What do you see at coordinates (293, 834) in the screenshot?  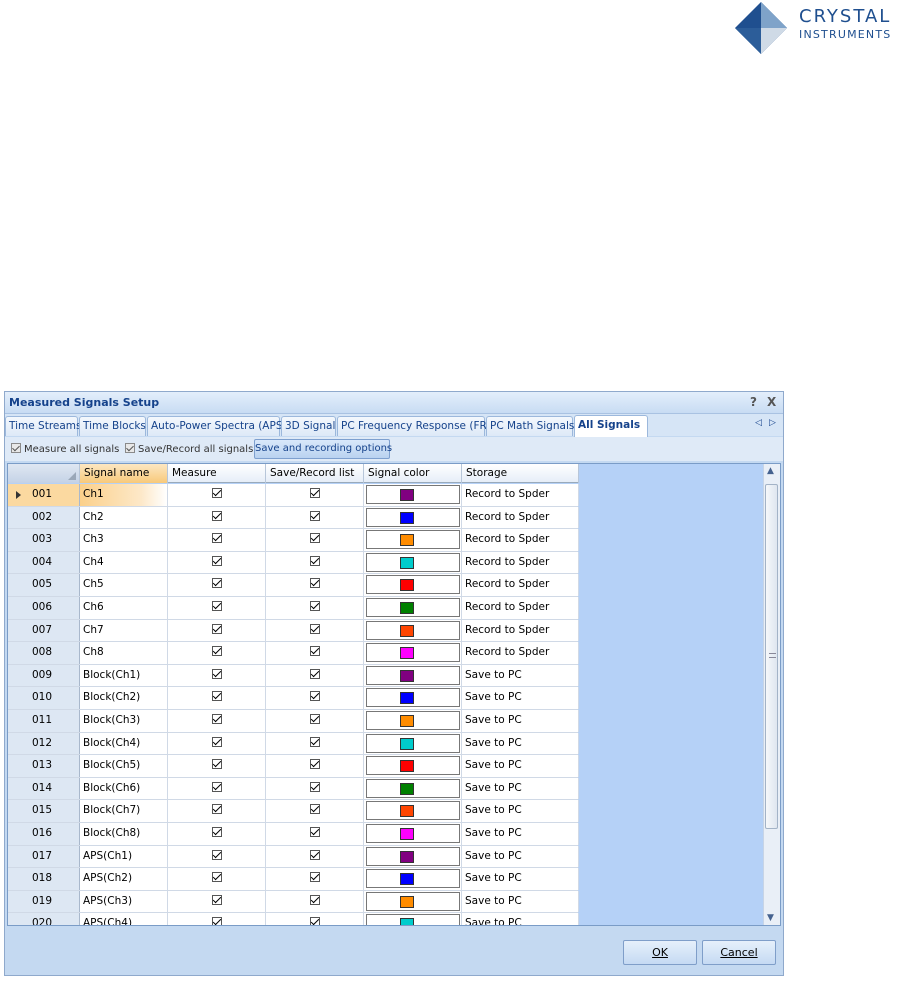 I see `table-row: 016 Block(Ch8) Save to PC` at bounding box center [293, 834].